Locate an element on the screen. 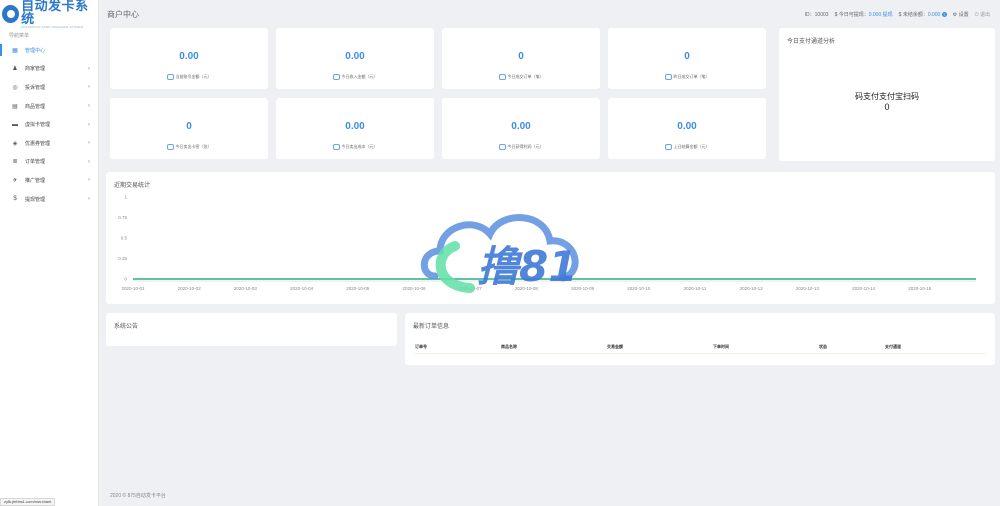 Image resolution: width=1000 pixels, height=506 pixels. withdraw-link: 提现 is located at coordinates (888, 15).